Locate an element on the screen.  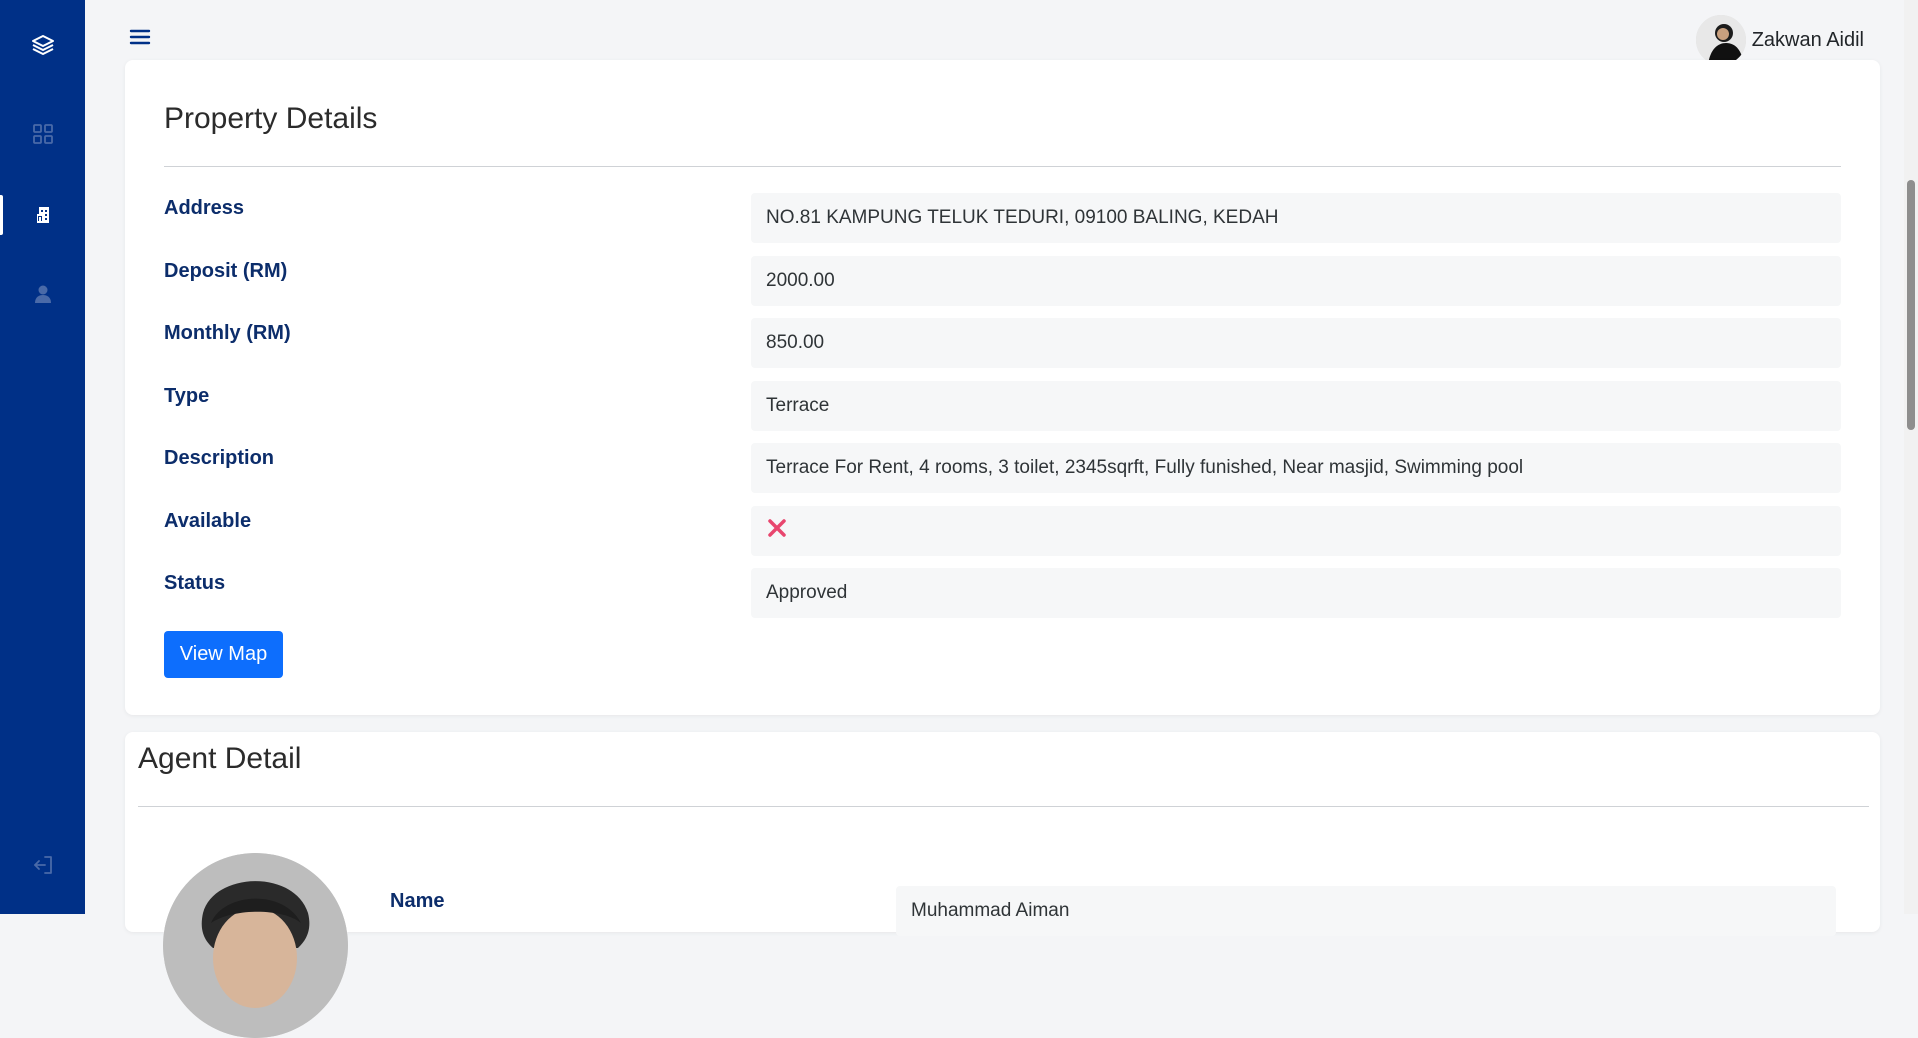
user-avatar is located at coordinates (1720, 40).